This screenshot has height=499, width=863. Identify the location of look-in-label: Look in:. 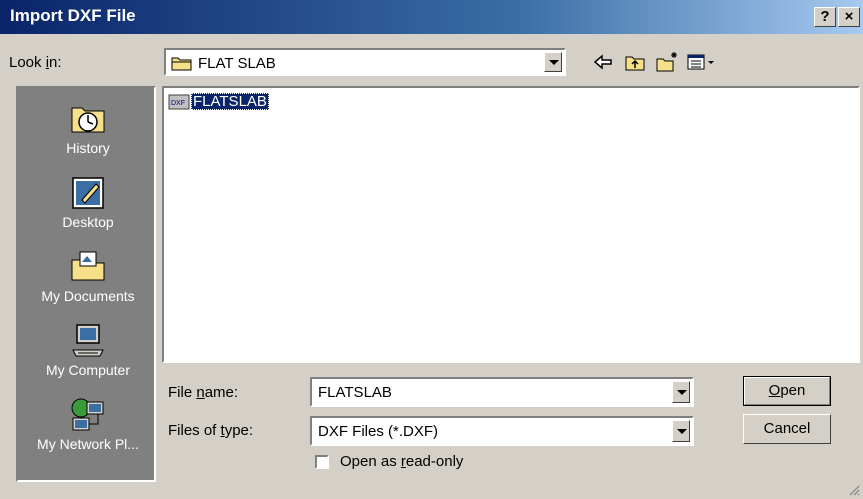
(35, 62).